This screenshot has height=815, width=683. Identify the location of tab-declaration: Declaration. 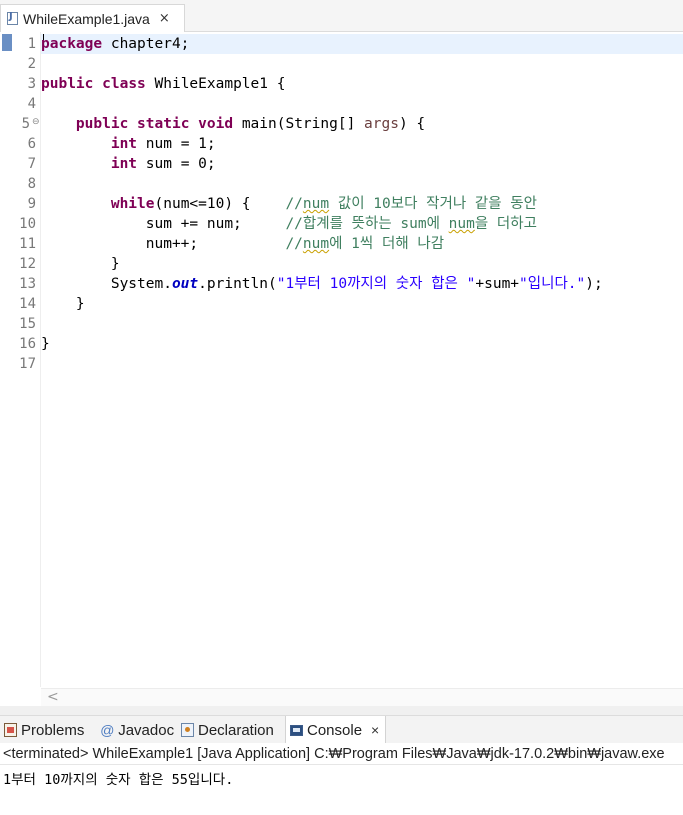
(227, 730).